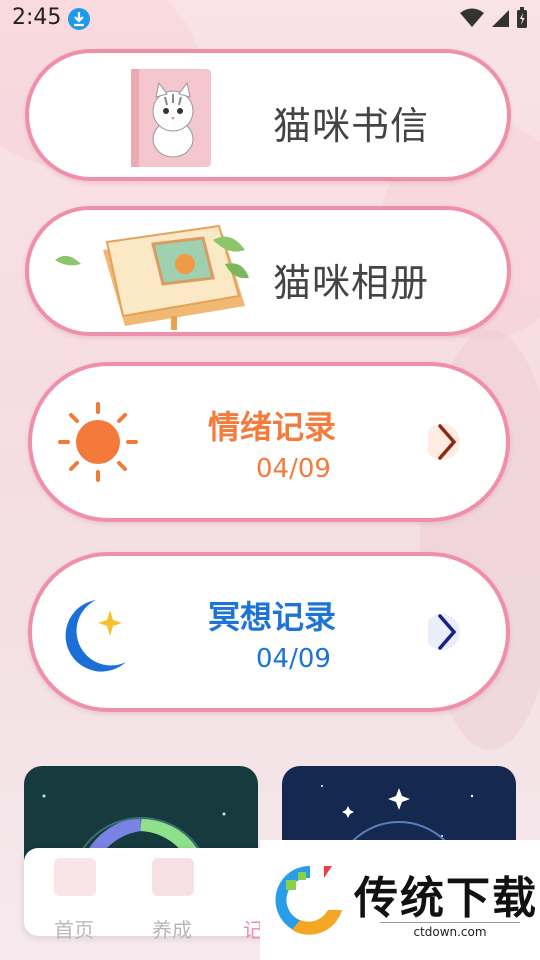 The image size is (540, 960). What do you see at coordinates (446, 898) in the screenshot?
I see `watermark-brand: 传统下载` at bounding box center [446, 898].